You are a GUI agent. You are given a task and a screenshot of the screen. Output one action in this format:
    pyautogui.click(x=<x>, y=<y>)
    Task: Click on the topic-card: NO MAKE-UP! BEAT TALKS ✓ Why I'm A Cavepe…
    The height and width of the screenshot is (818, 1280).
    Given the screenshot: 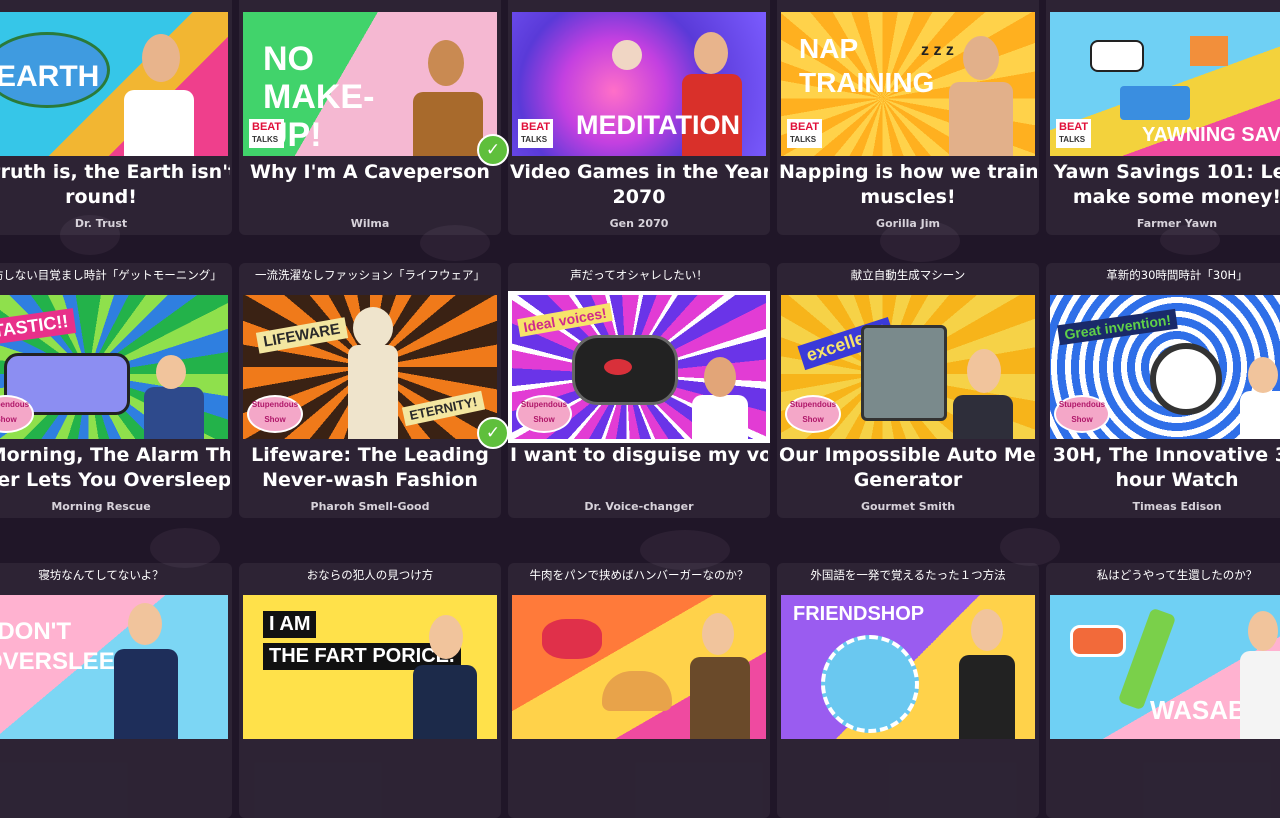 What is the action you would take?
    pyautogui.click(x=374, y=117)
    